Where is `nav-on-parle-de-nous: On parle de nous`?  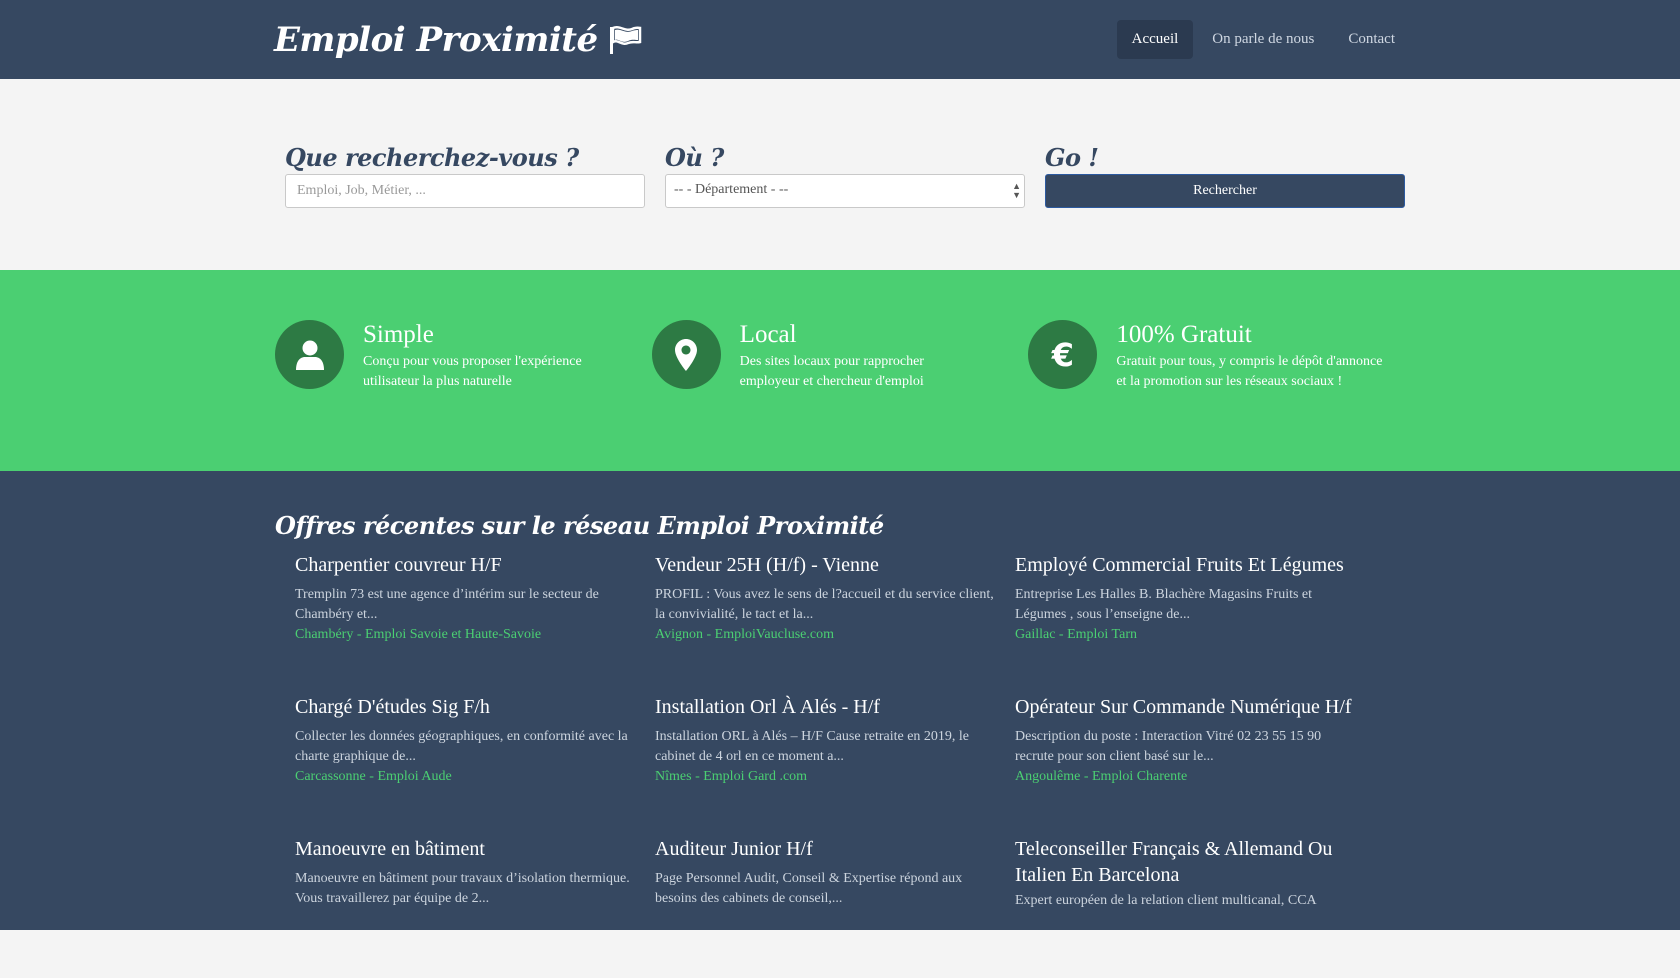
nav-on-parle-de-nous: On parle de nous is located at coordinates (1263, 39).